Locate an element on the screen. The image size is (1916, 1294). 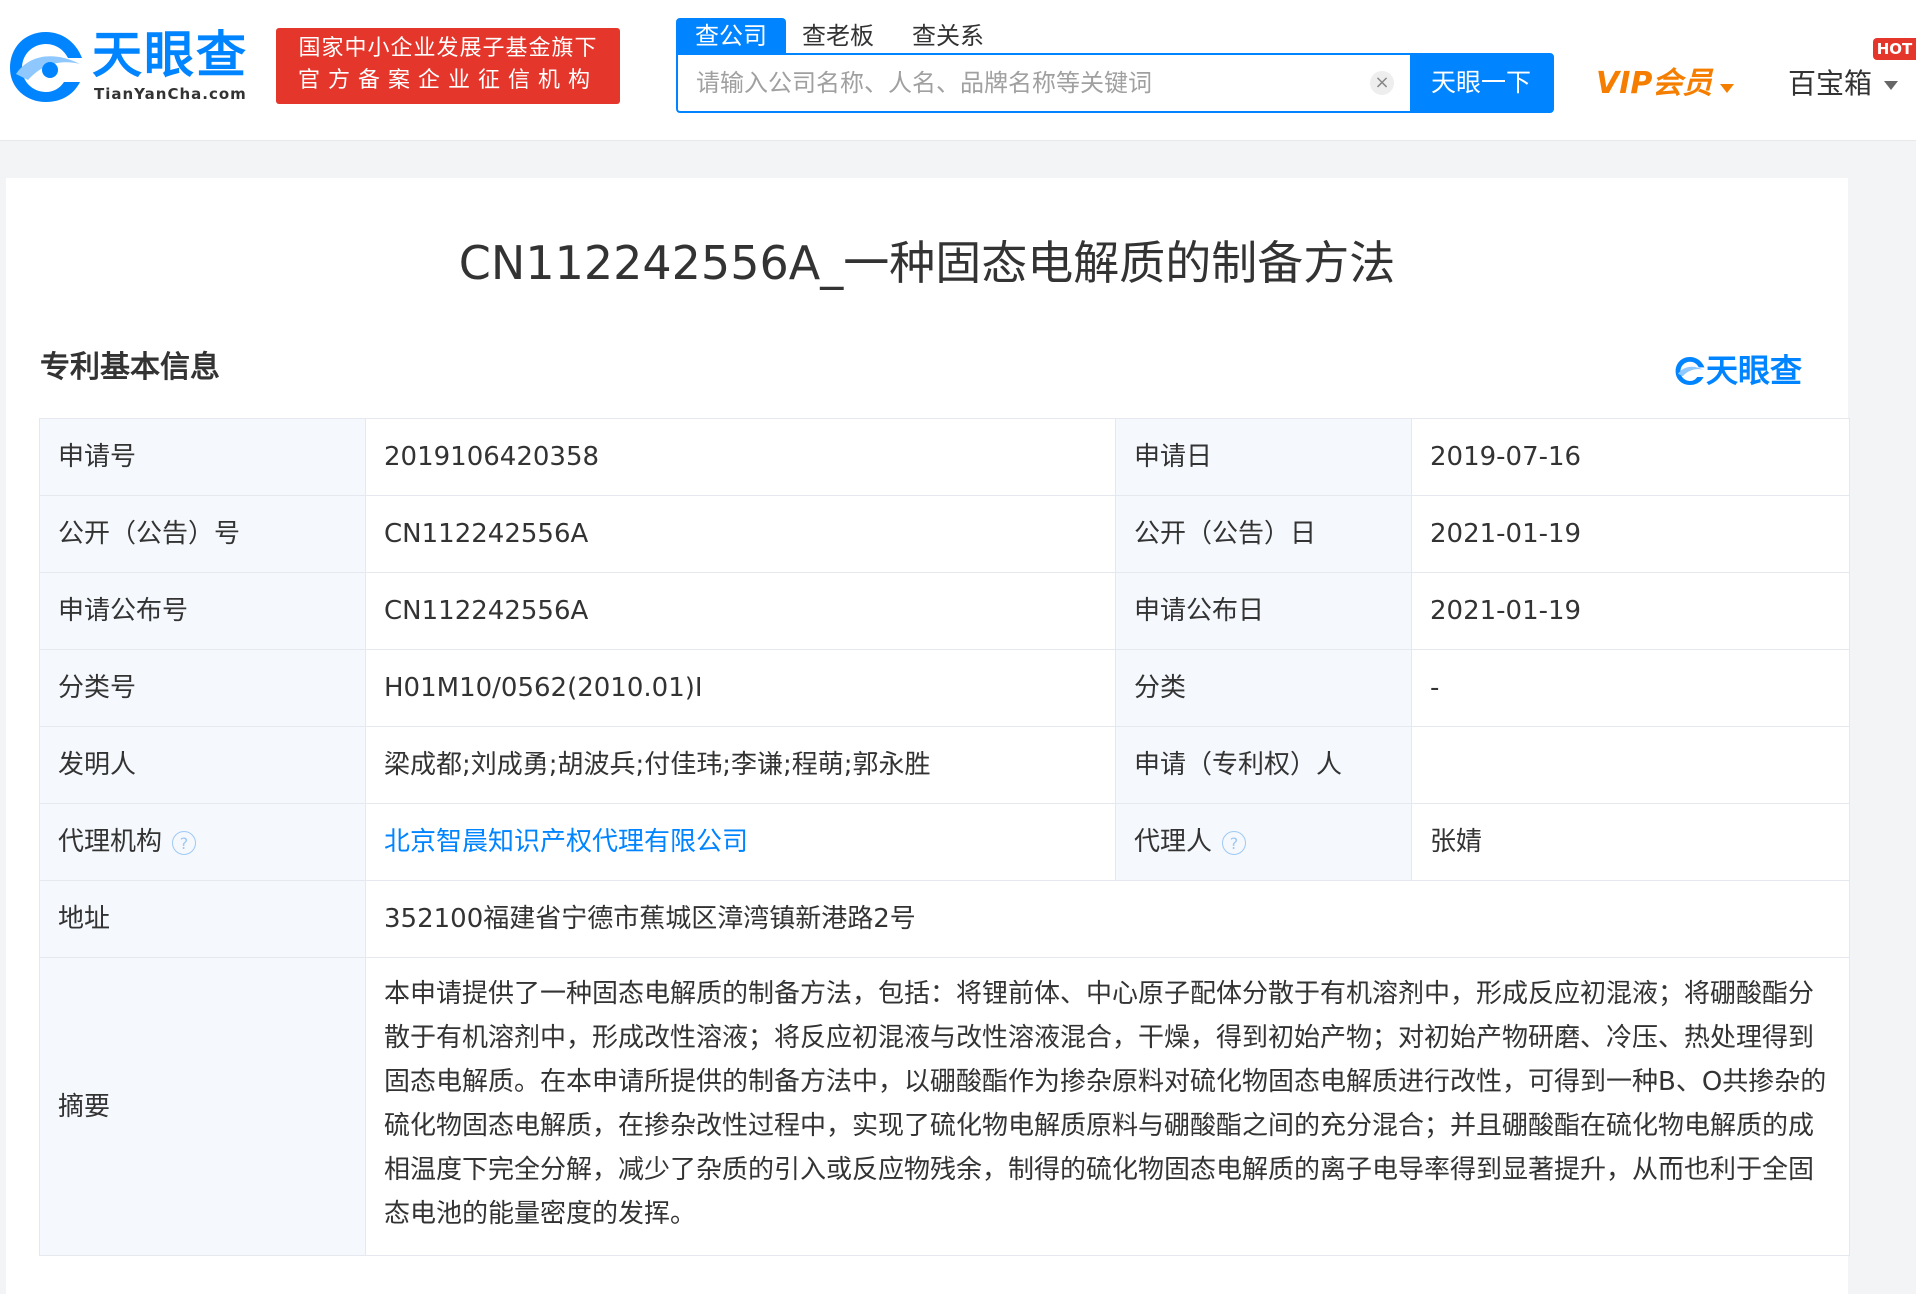
label-app-pub-no: 申请公布号 is located at coordinates (202, 611).